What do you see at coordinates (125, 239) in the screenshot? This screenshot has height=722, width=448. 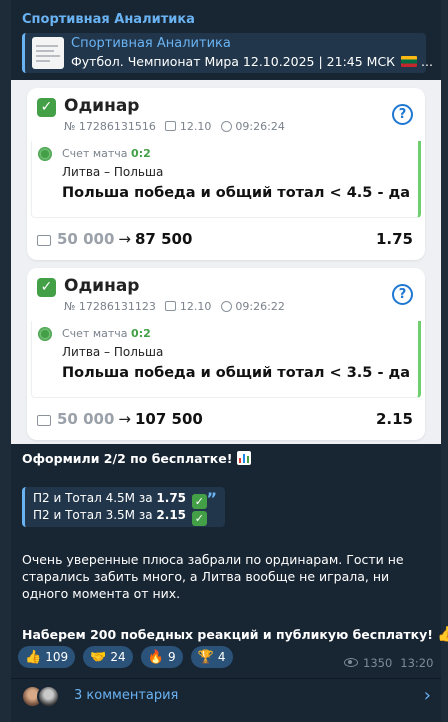 I see `bet-amounts: 50 000 → 87 500` at bounding box center [125, 239].